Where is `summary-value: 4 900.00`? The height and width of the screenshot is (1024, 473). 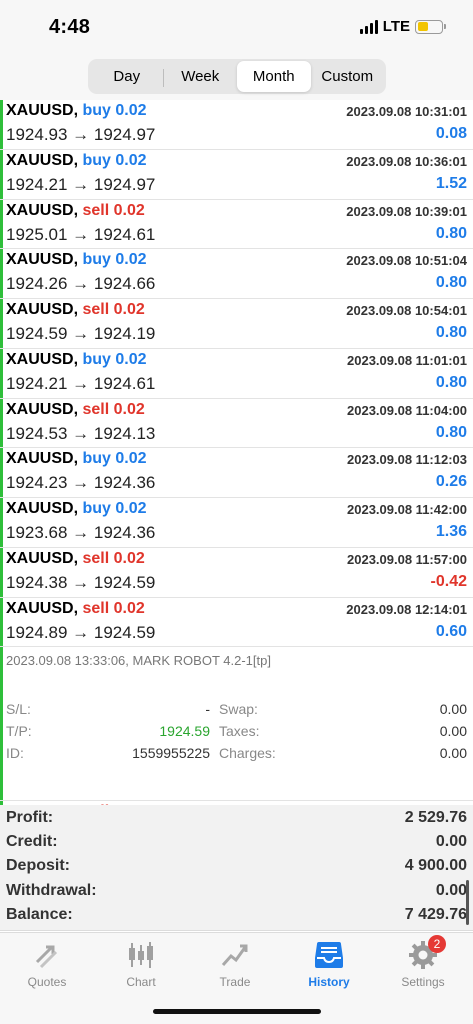
summary-value: 4 900.00 is located at coordinates (435, 866).